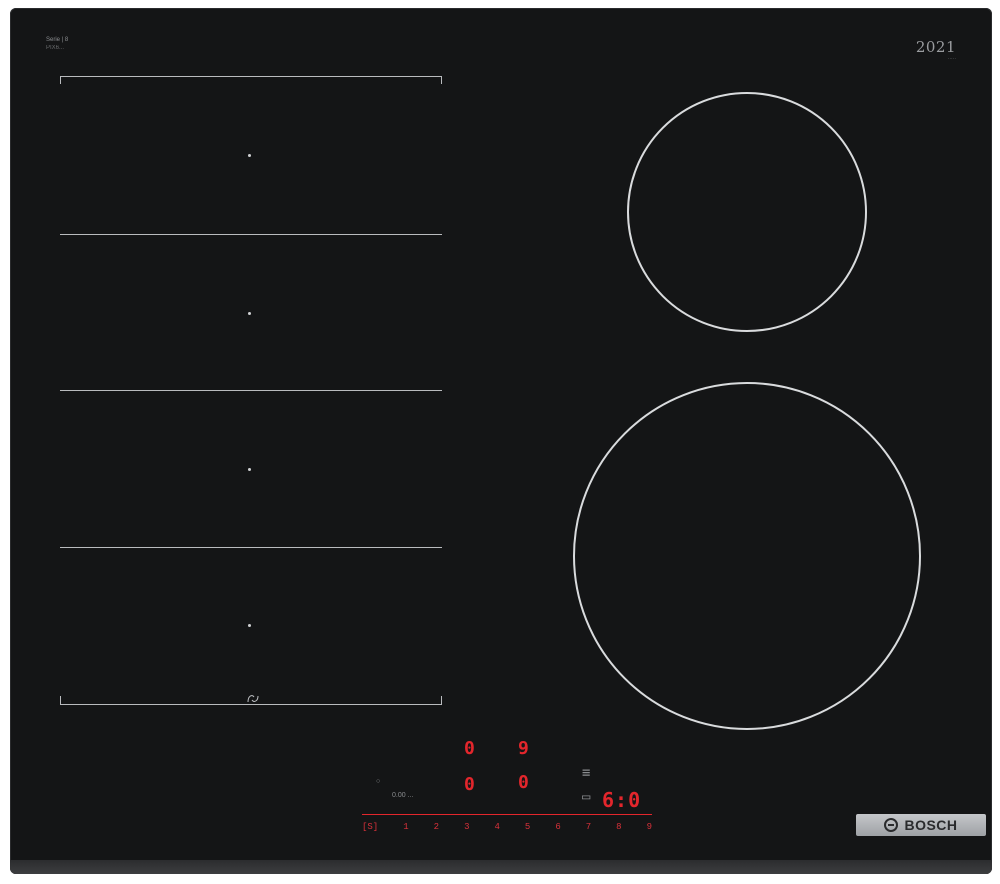  I want to click on brand-badge: BOSCH, so click(921, 825).